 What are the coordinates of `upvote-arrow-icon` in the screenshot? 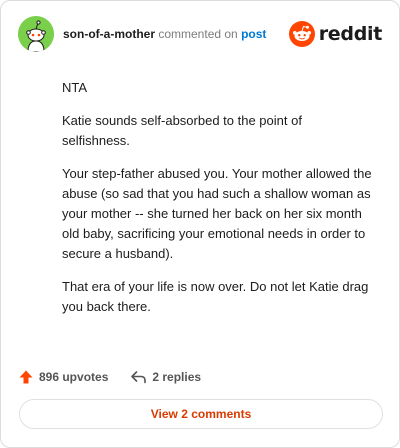 It's located at (26, 377).